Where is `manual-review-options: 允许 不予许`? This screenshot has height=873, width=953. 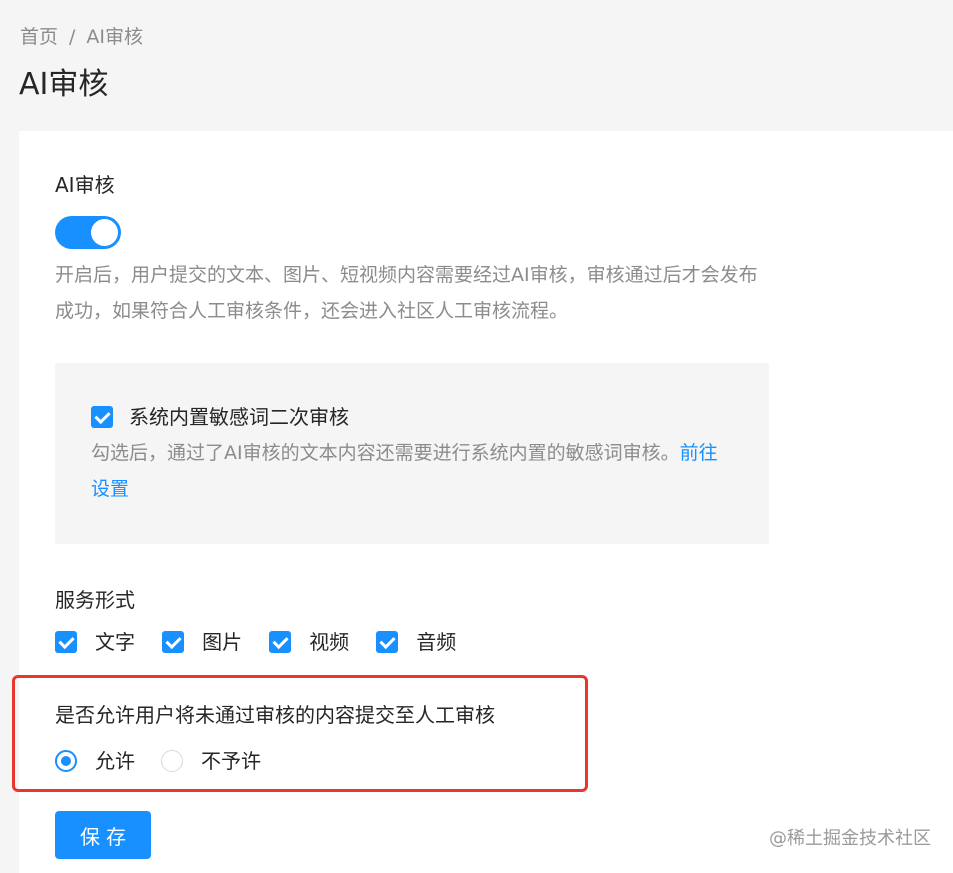
manual-review-options: 允许 不予许 is located at coordinates (171, 761).